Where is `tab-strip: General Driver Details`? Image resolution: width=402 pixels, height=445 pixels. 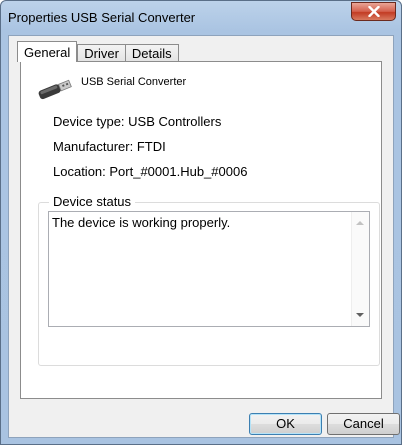 tab-strip: General Driver Details is located at coordinates (98, 51).